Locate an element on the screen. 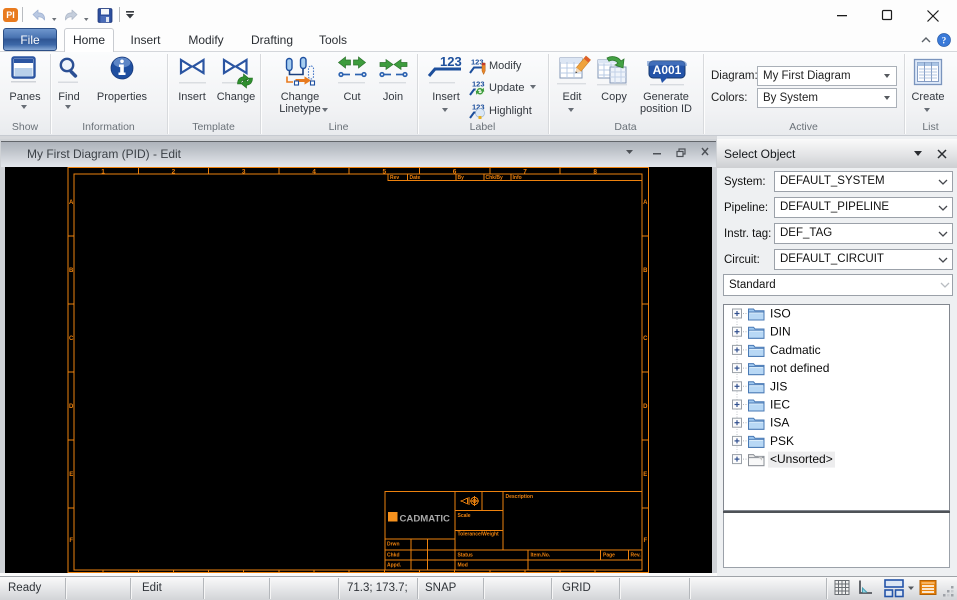 Image resolution: width=957 pixels, height=600 pixels. svg-text: Tolerance/Weight is located at coordinates (479, 535).